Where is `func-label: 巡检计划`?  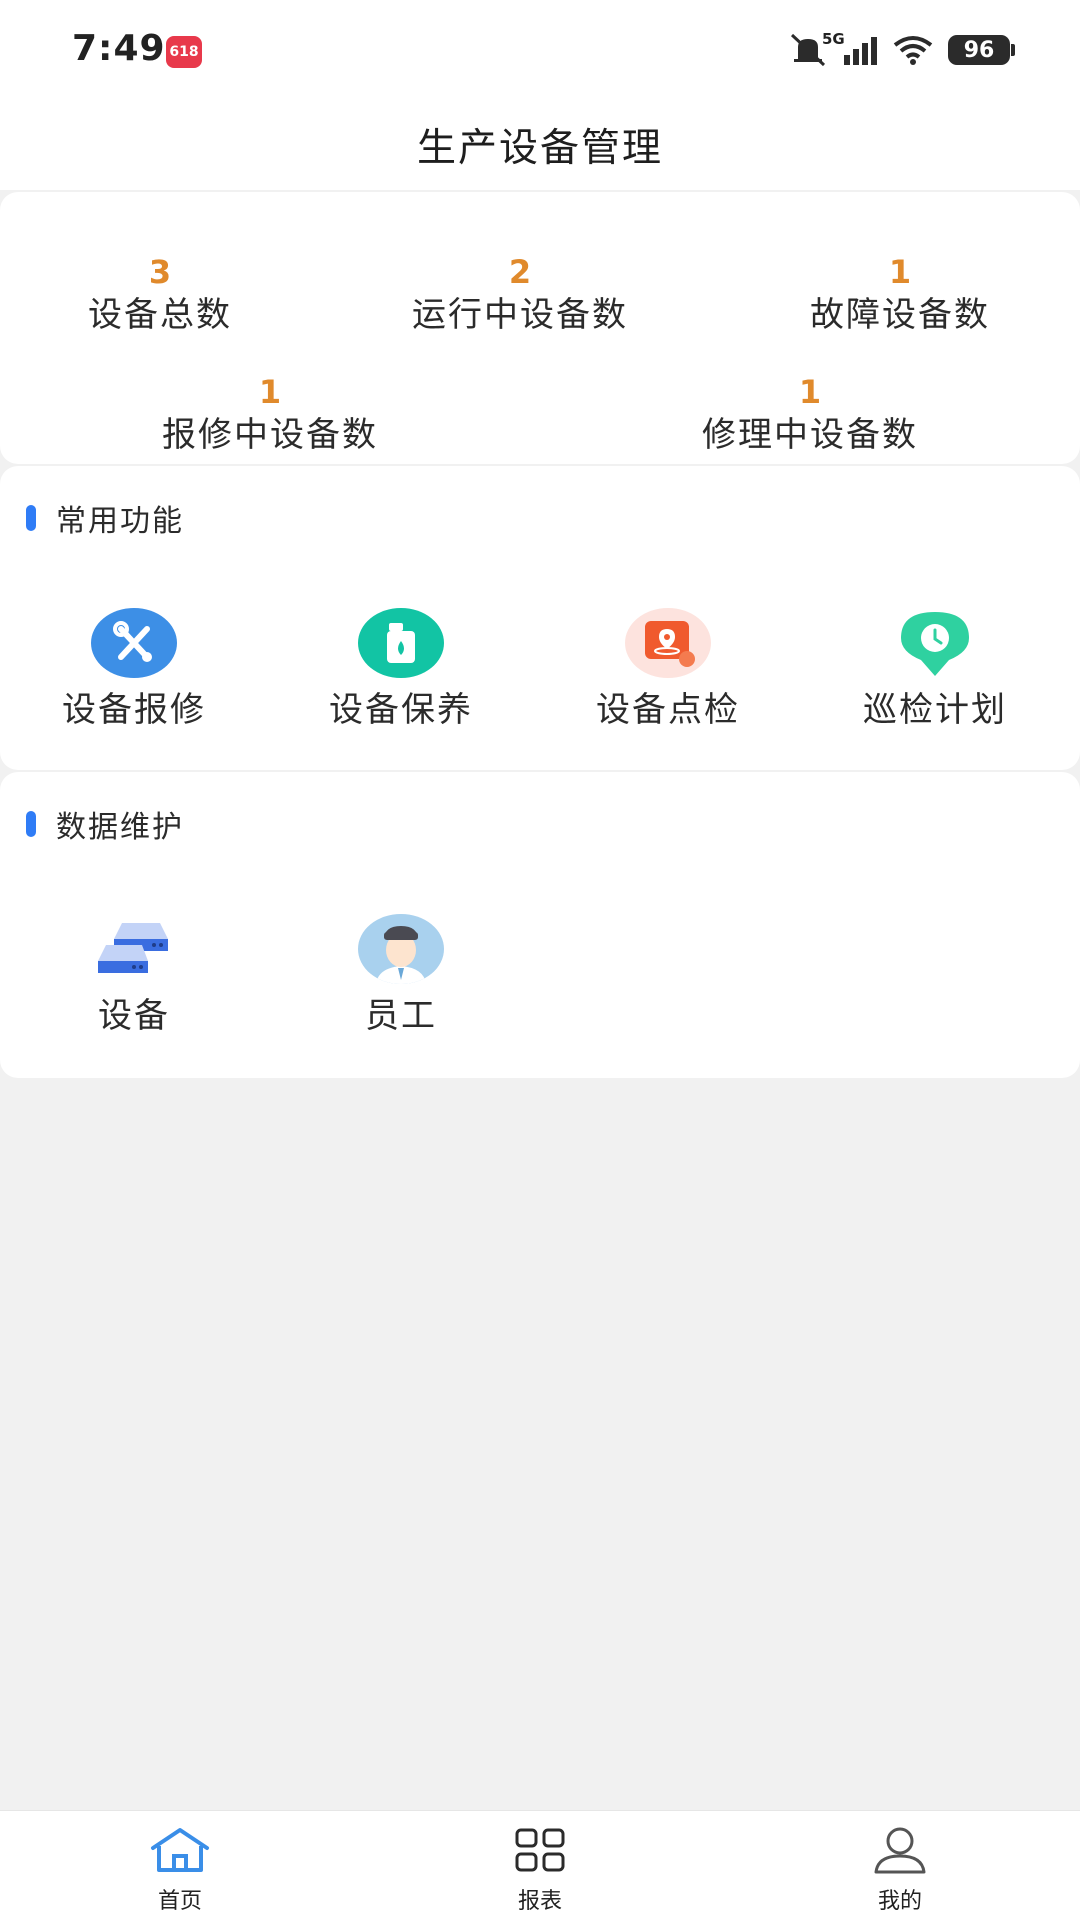 func-label: 巡检计划 is located at coordinates (935, 710).